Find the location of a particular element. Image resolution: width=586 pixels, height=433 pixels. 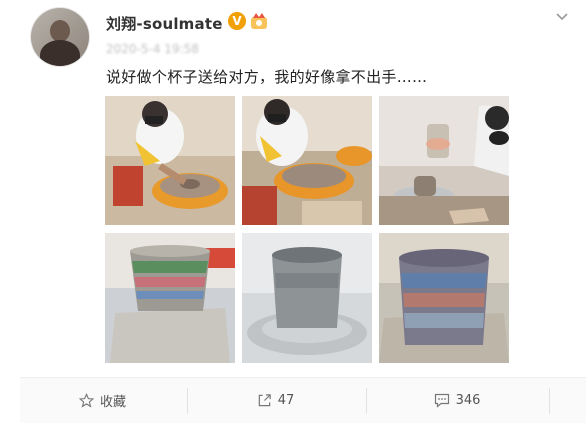

favorite-button: 收藏 is located at coordinates (102, 400).